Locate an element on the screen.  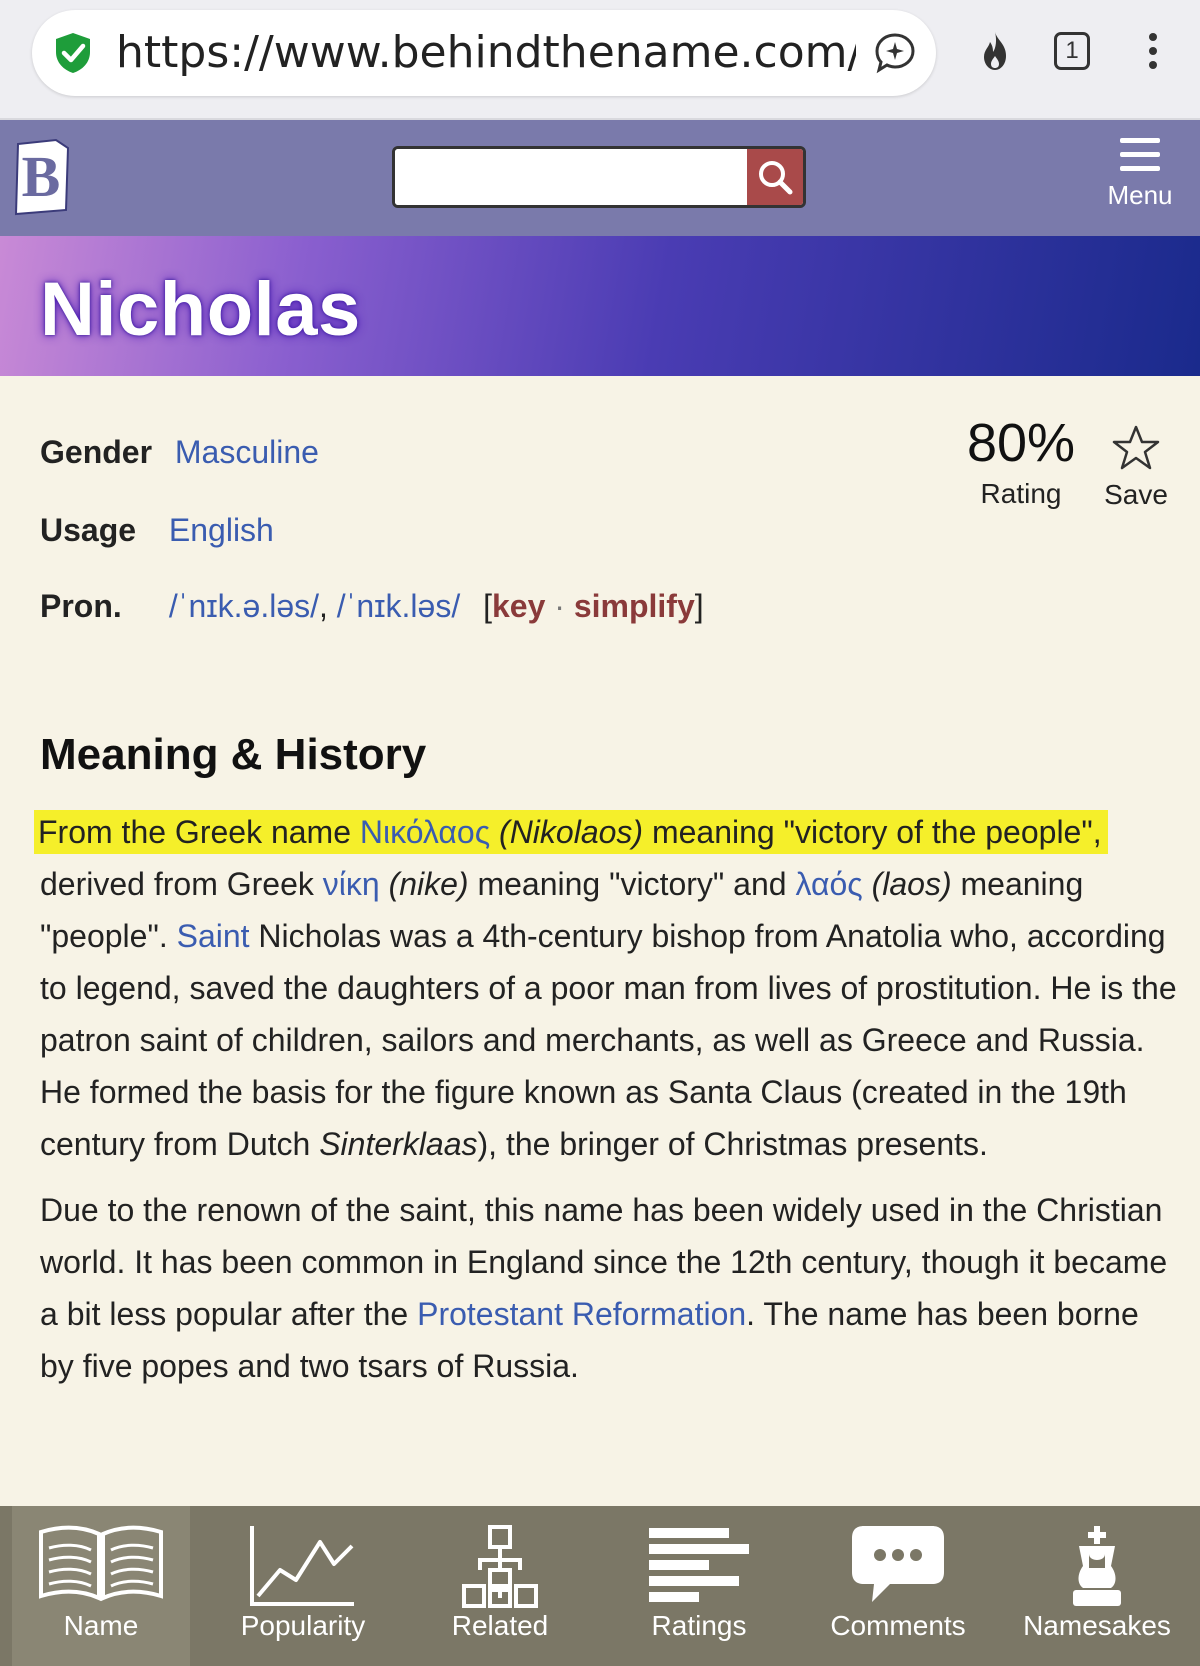
nav-label-related: Related is located at coordinates (500, 1625).